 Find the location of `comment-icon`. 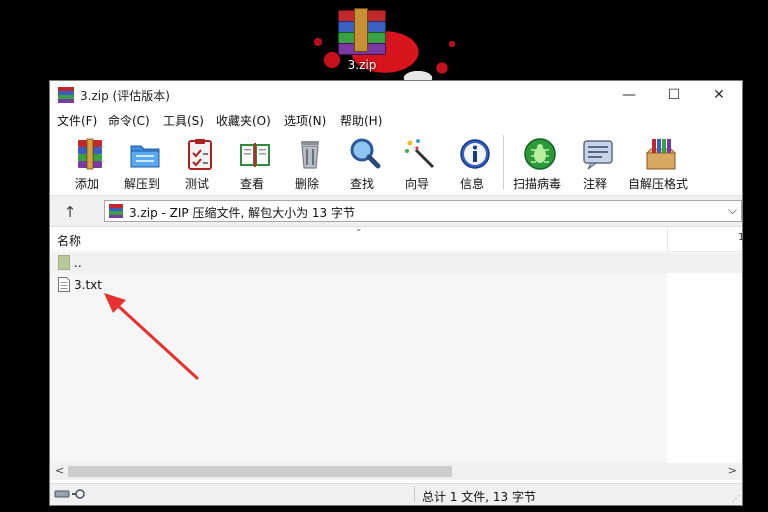

comment-icon is located at coordinates (598, 155).